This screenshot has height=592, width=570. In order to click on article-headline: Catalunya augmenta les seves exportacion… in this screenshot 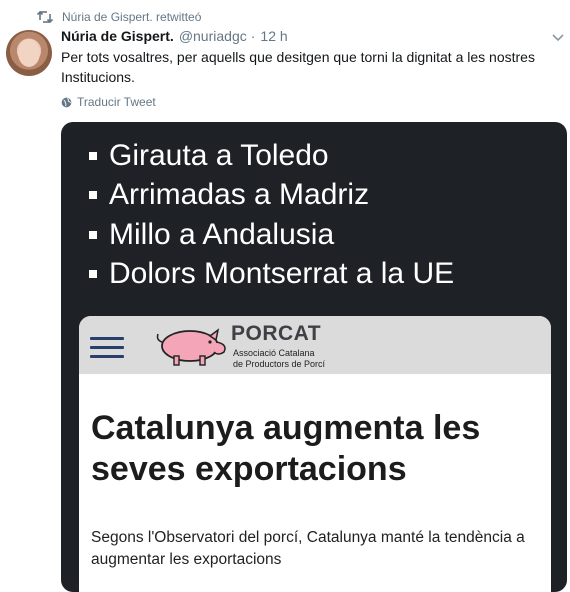, I will do `click(286, 448)`.